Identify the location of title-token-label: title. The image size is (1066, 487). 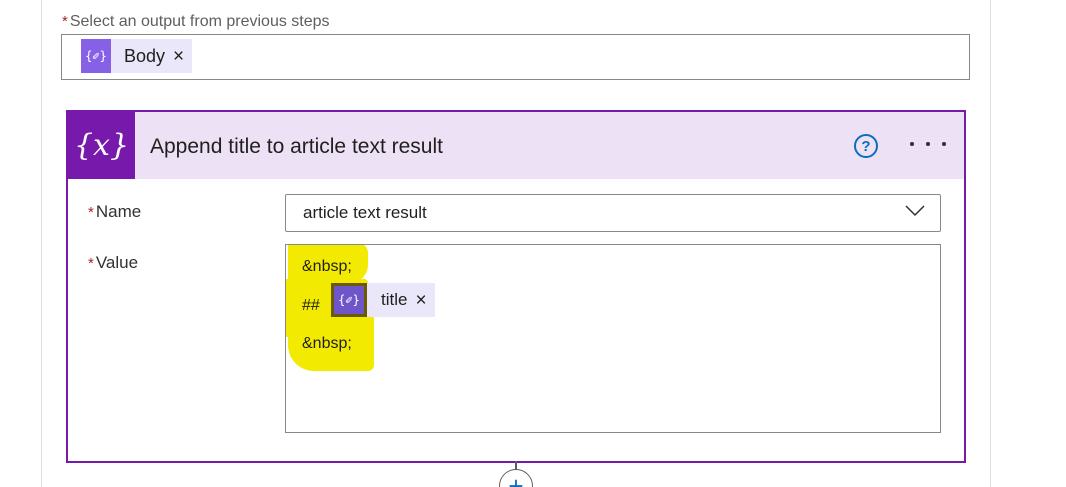
(394, 299).